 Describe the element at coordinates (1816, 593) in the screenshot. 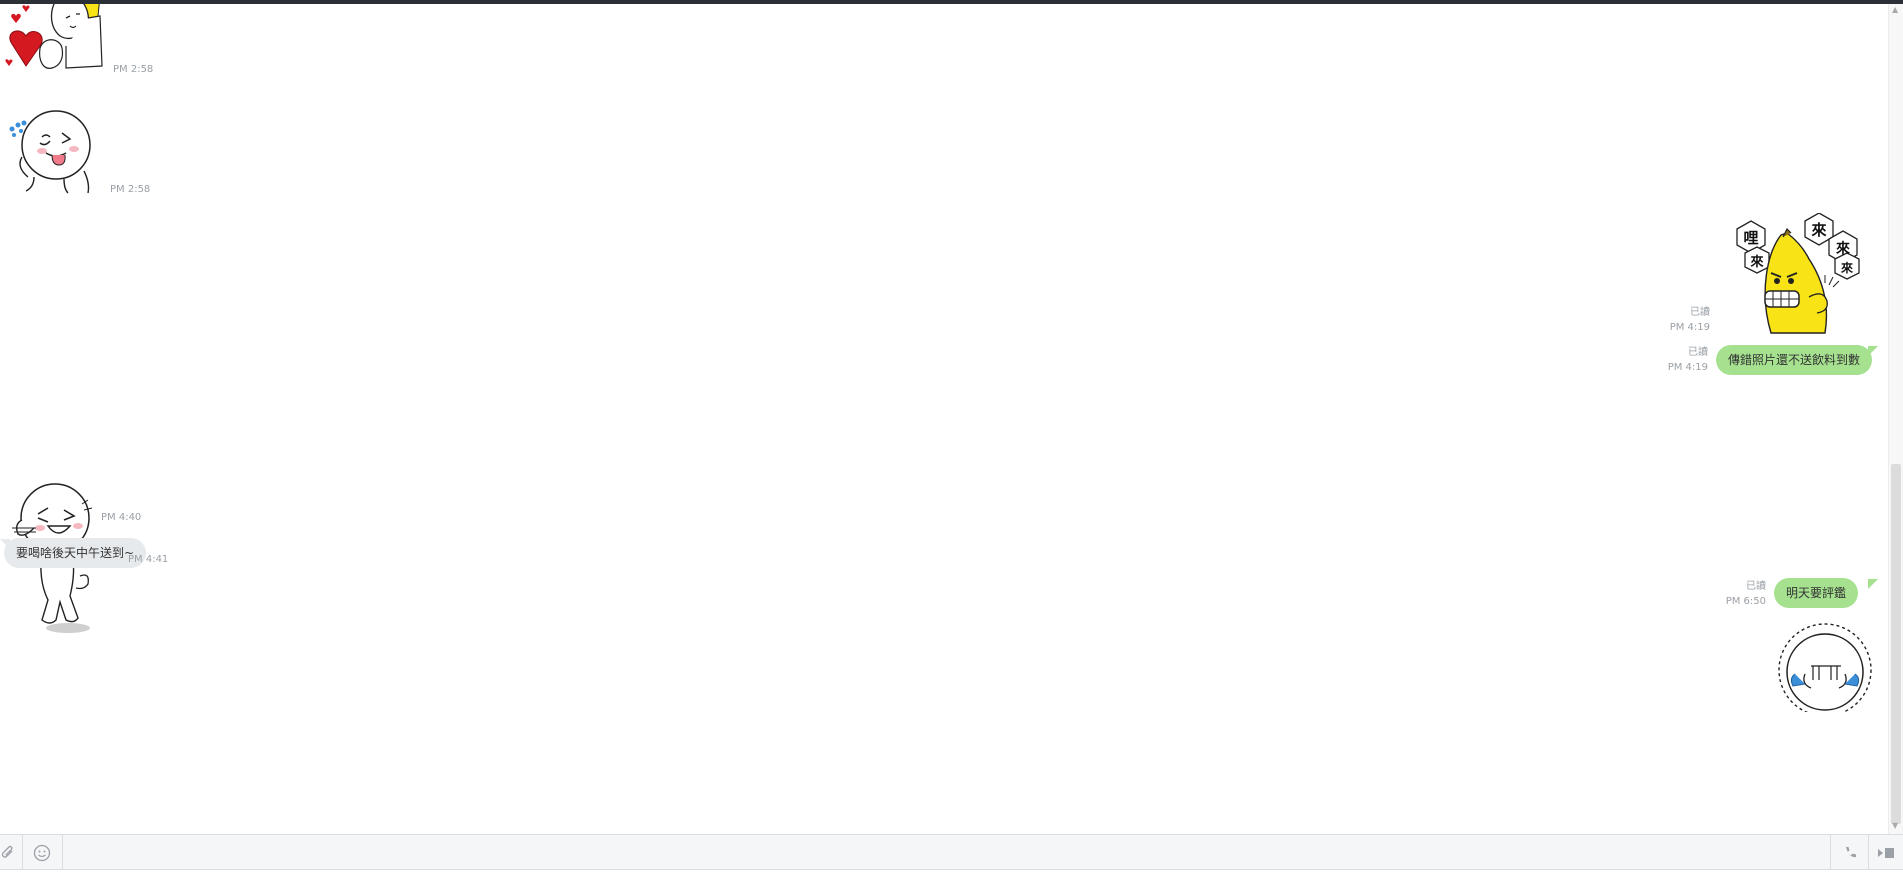

I see `sent-message-bubble: 明天要評鑑` at that location.